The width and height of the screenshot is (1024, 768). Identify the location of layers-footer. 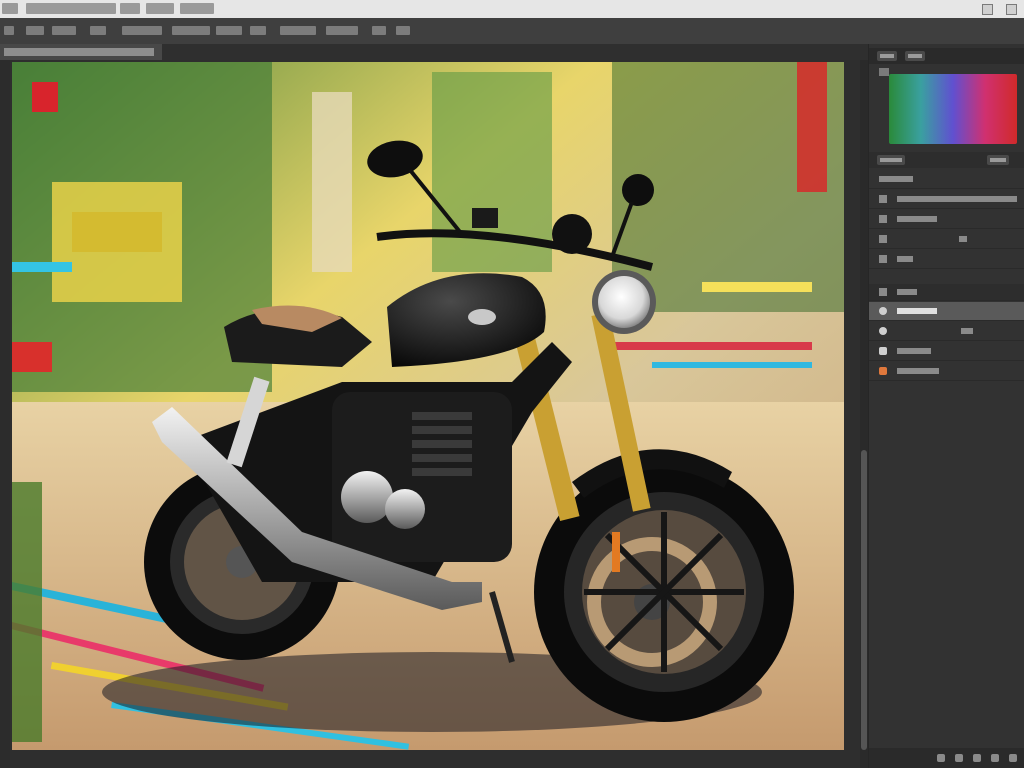
(946, 758).